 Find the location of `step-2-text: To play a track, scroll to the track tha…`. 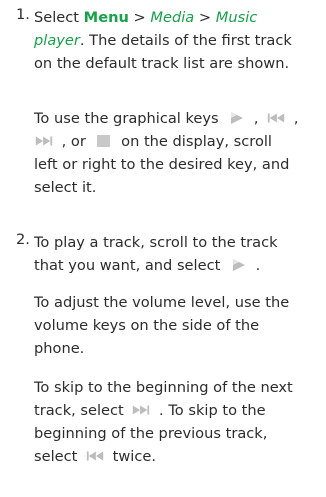

step-2-text: To play a track, scroll to the track tha… is located at coordinates (179, 254).